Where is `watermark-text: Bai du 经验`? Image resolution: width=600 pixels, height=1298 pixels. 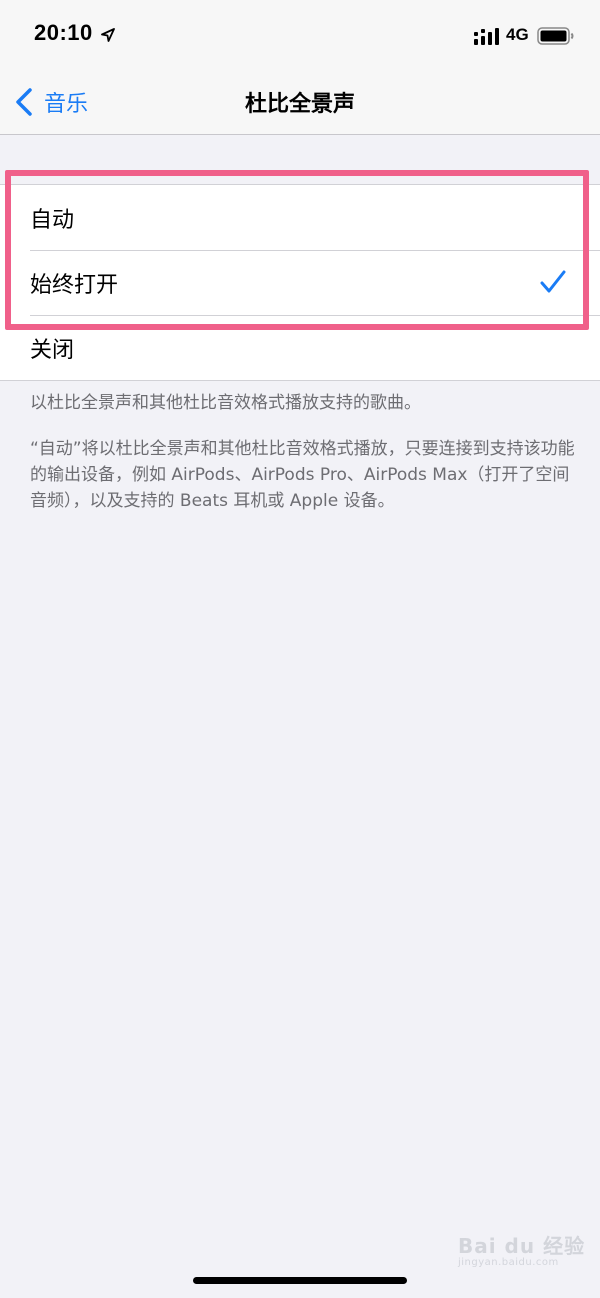 watermark-text: Bai du 经验 is located at coordinates (522, 1246).